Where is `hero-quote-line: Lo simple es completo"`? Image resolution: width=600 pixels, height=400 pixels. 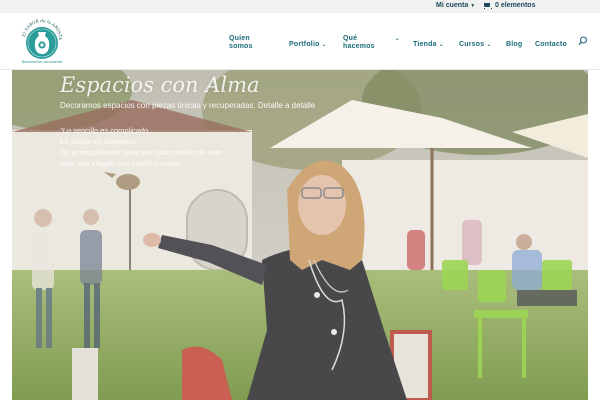 hero-quote-line: Lo simple es completo" is located at coordinates (99, 141).